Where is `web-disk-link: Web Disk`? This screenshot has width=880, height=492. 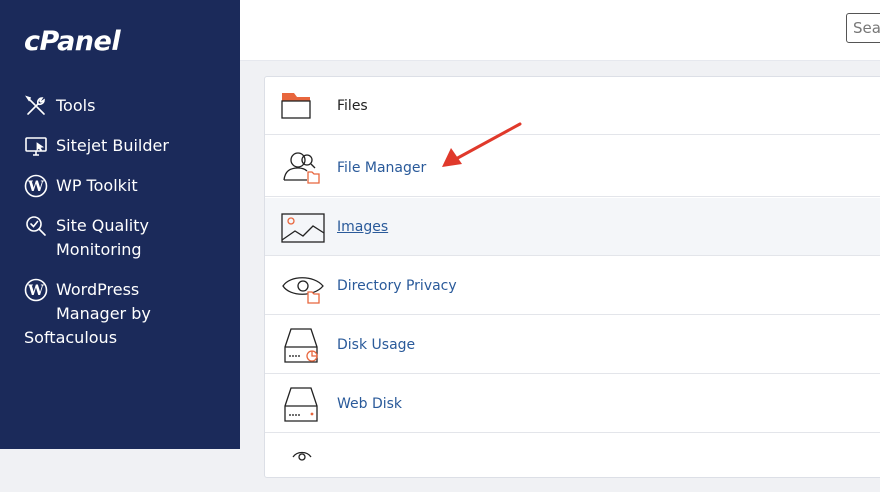 web-disk-link: Web Disk is located at coordinates (572, 404).